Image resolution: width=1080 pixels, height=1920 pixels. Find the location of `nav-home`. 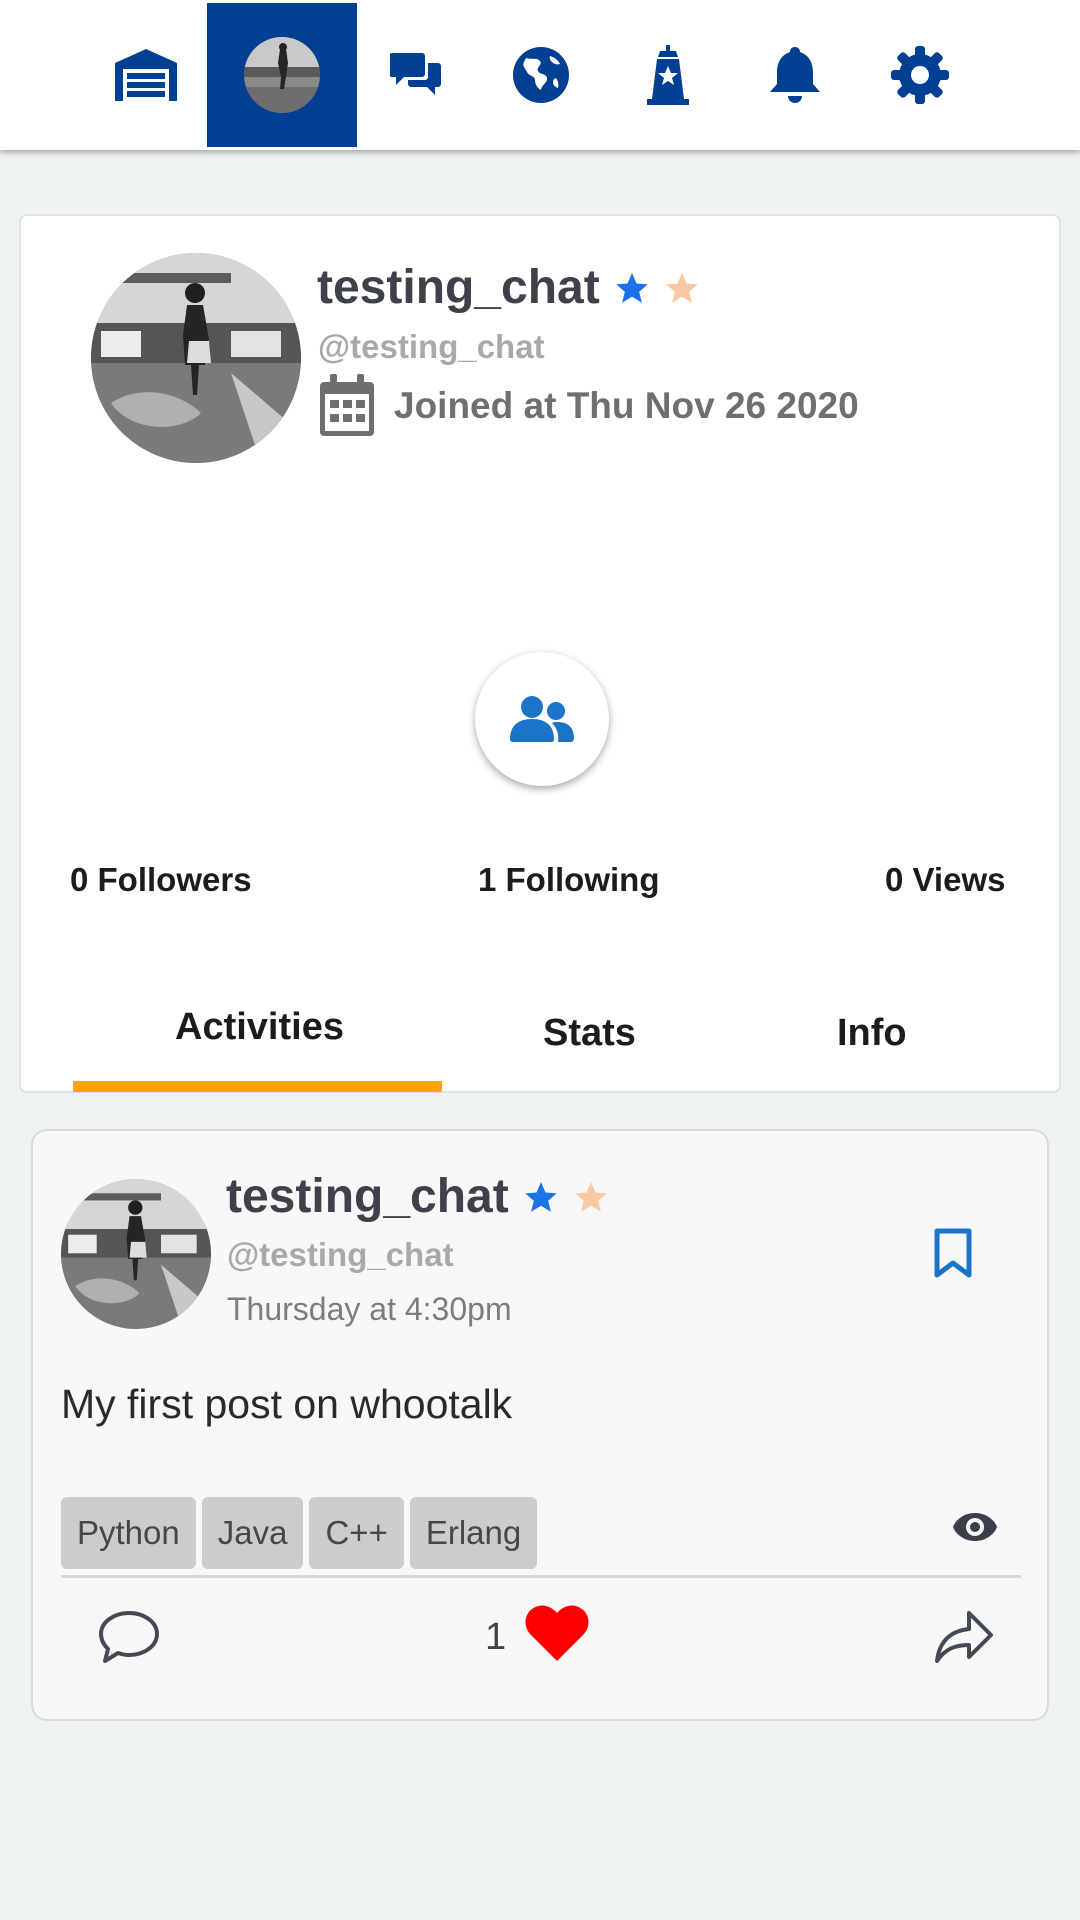

nav-home is located at coordinates (146, 75).